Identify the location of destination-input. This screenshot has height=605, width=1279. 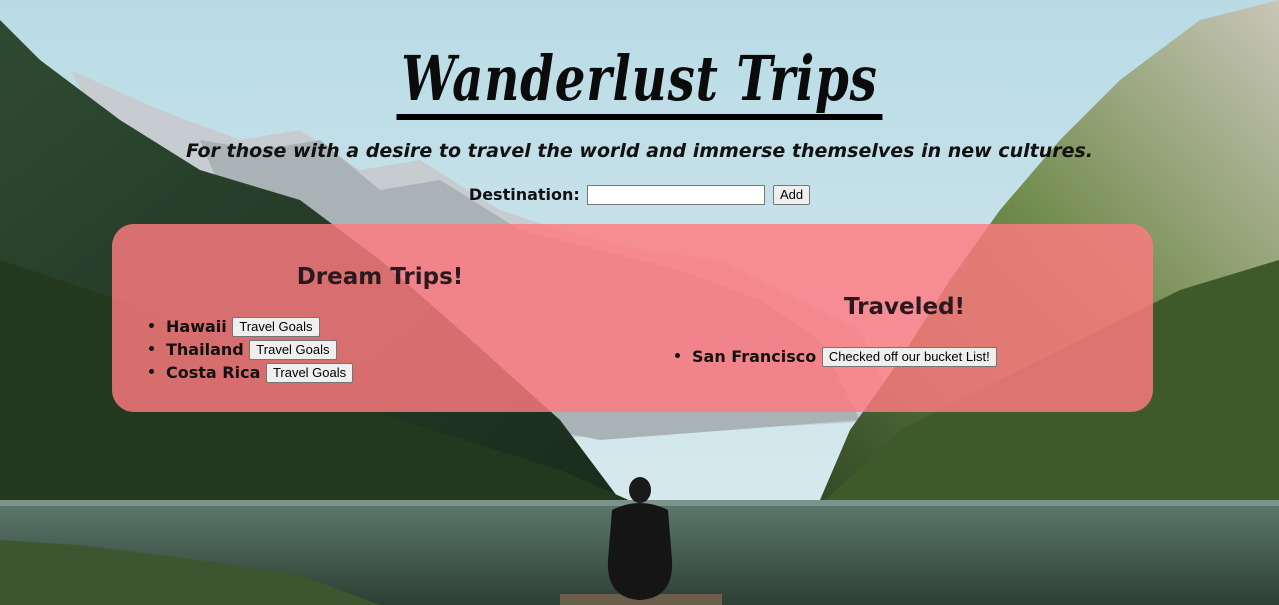
(676, 194).